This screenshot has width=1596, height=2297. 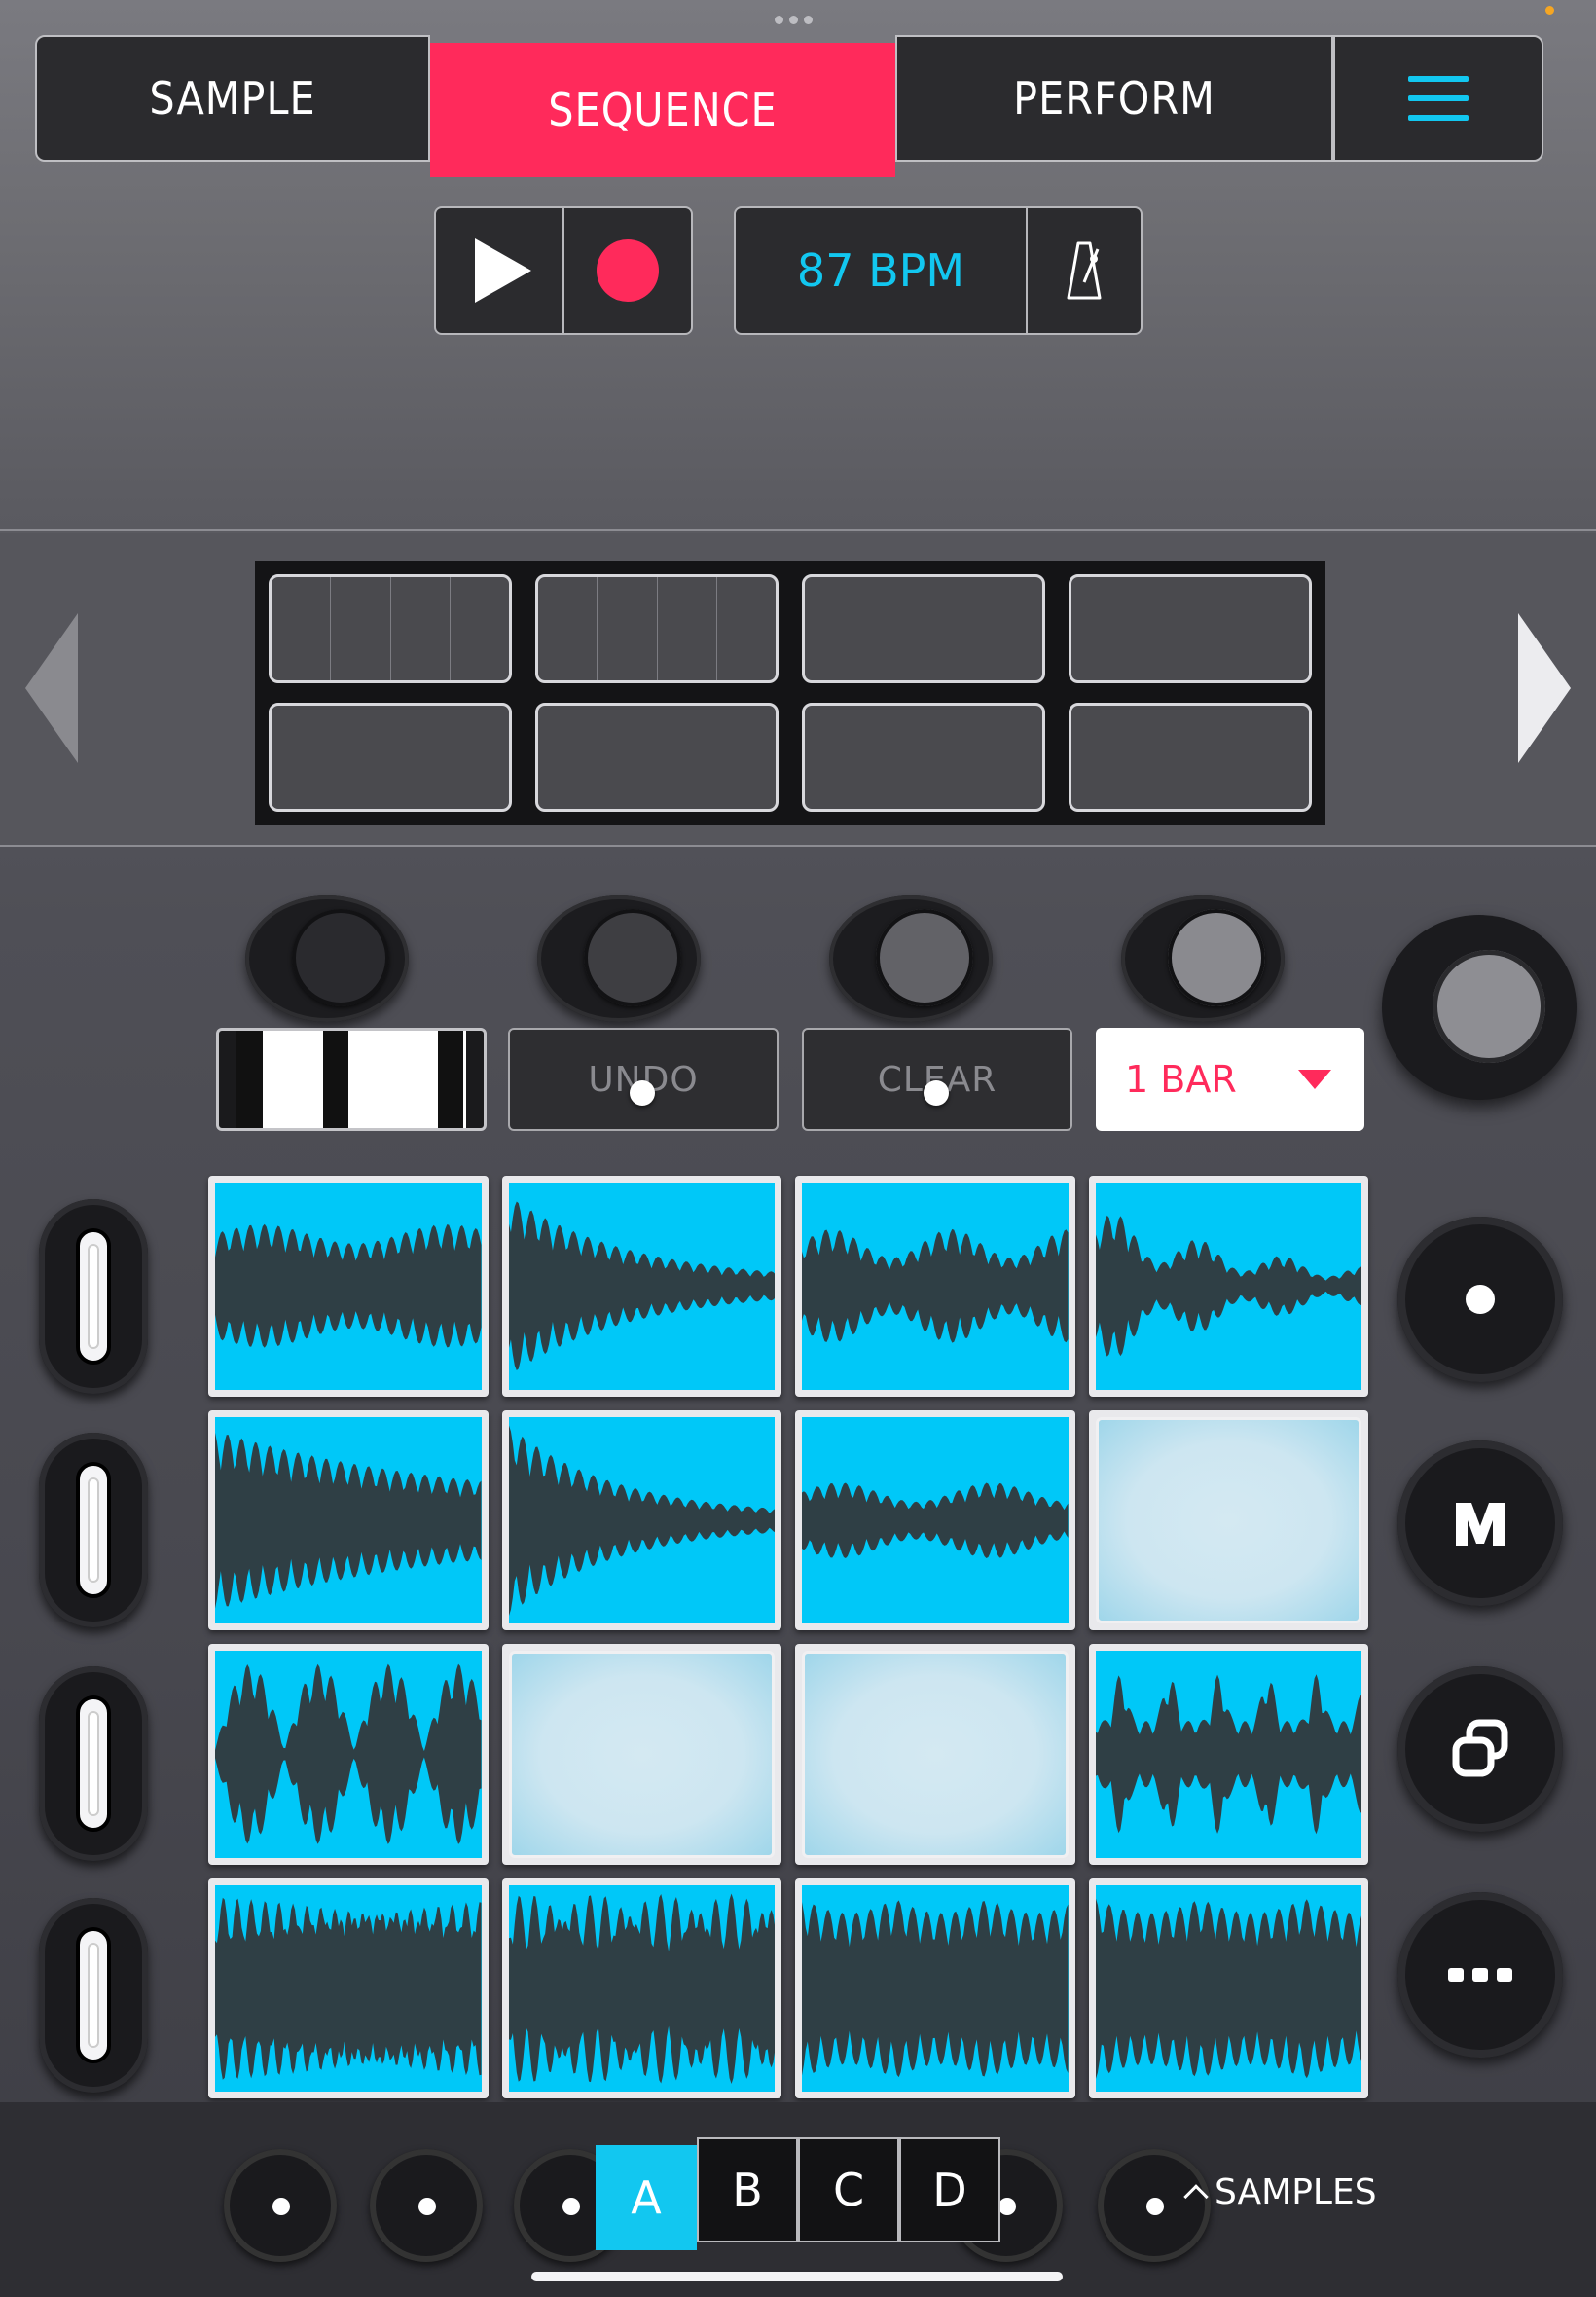 I want to click on tab-sample: SAMPLE, so click(x=232, y=98).